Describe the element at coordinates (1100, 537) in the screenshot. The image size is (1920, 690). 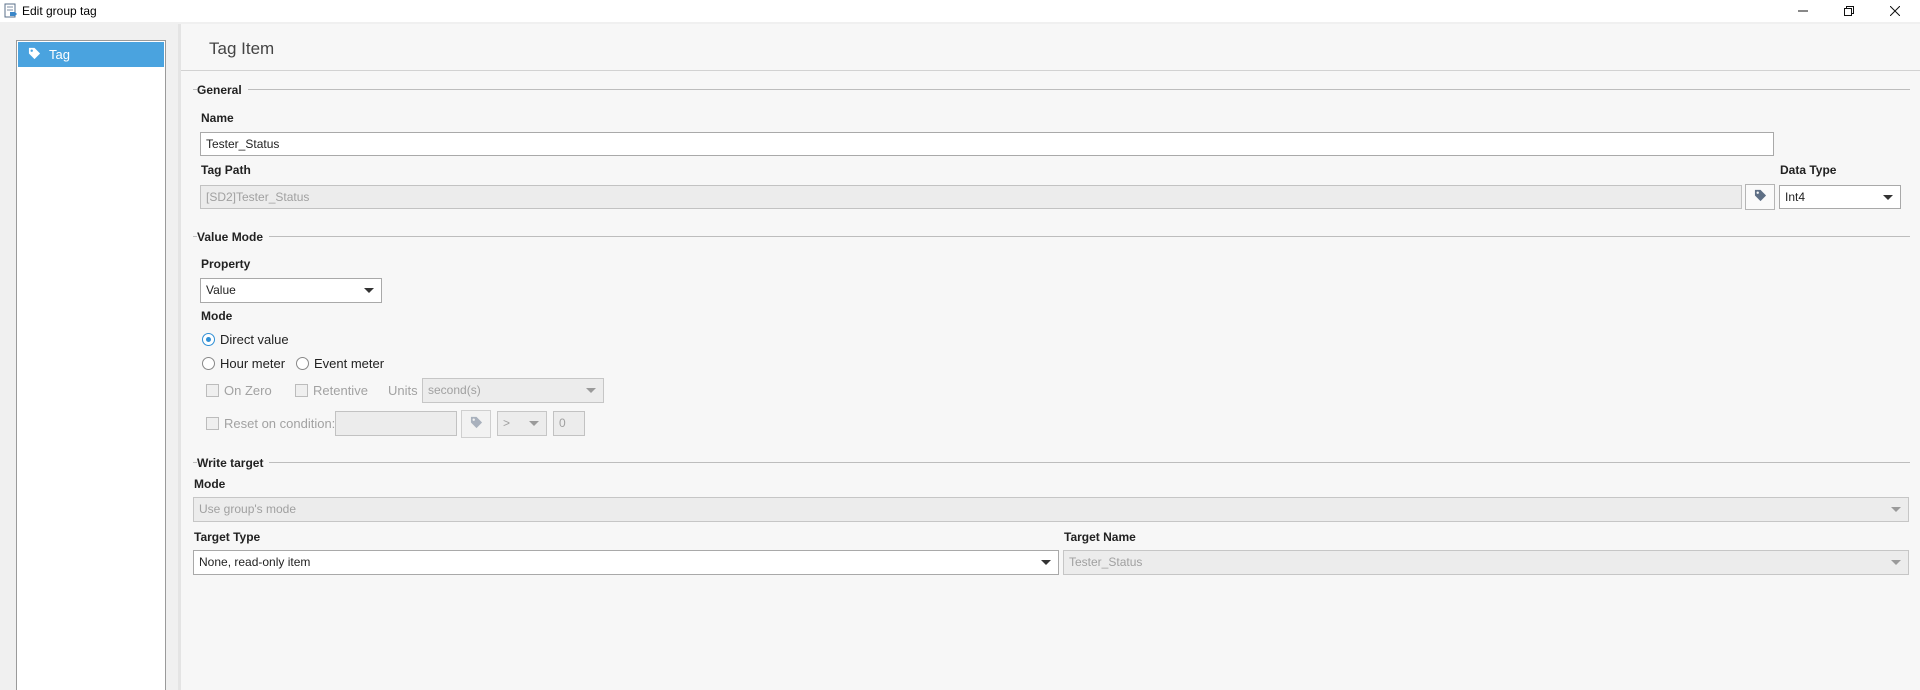
I see `target-name-label: Target Name` at that location.